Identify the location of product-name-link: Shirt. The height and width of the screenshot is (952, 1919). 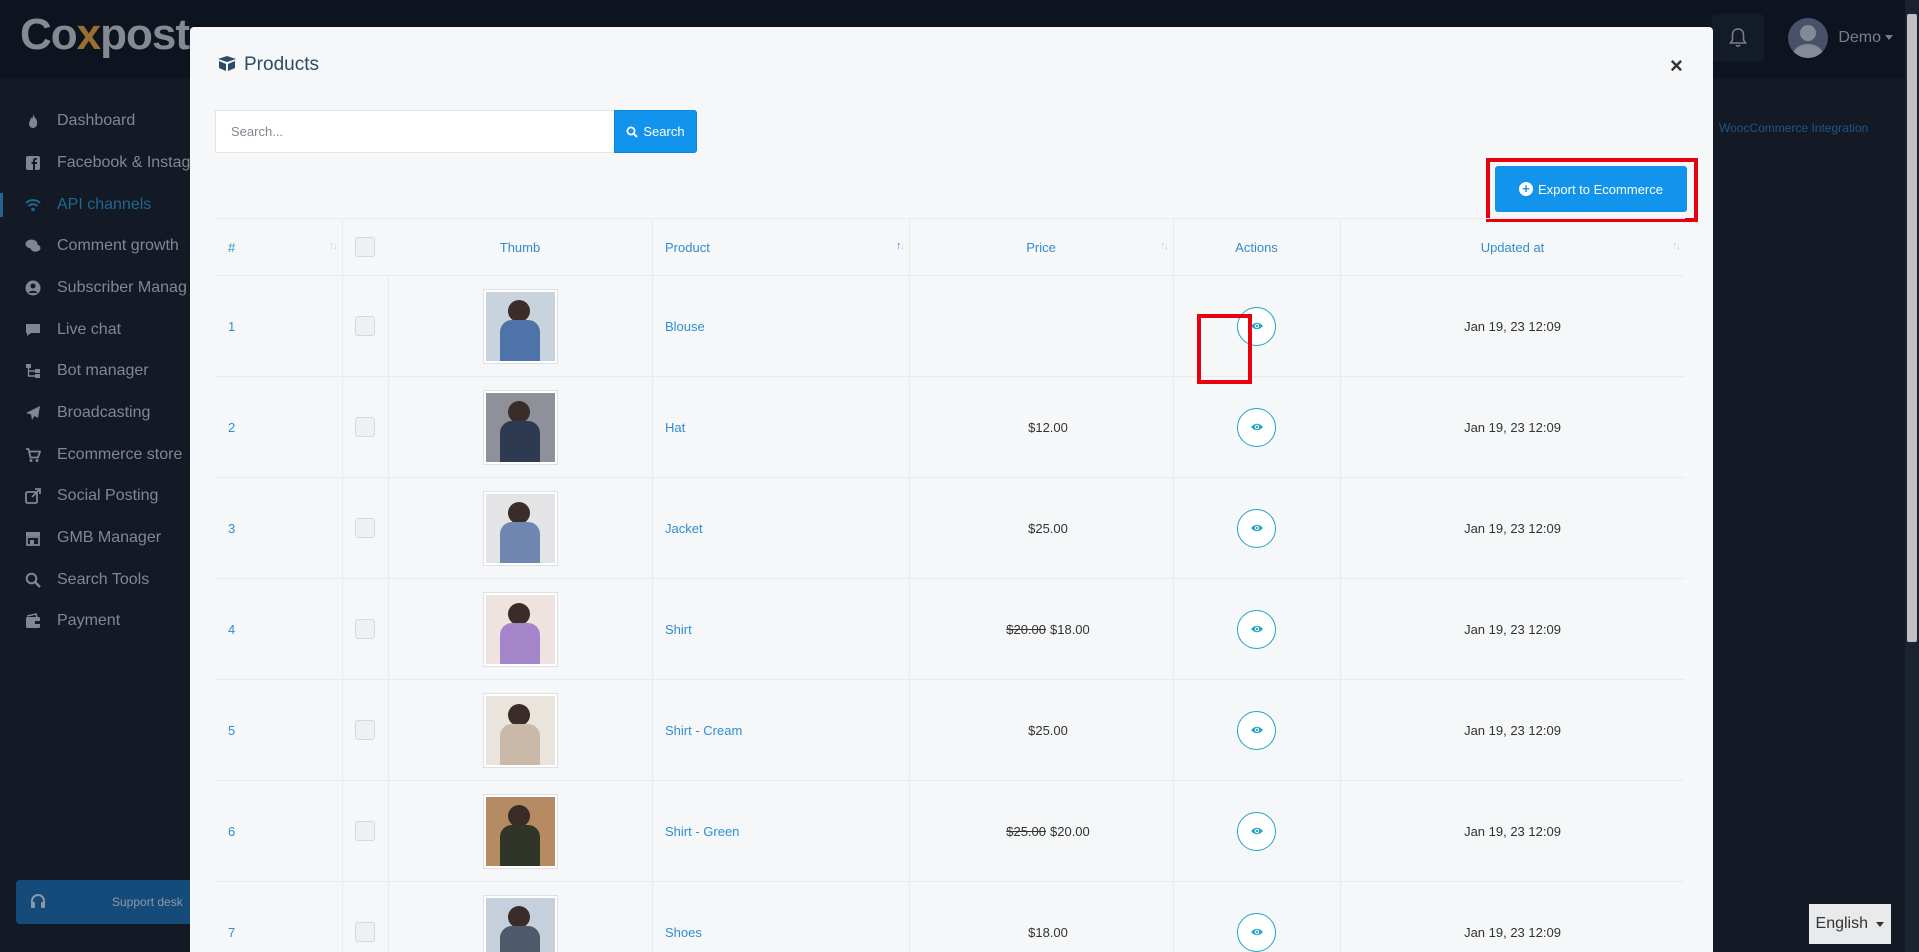
(678, 629).